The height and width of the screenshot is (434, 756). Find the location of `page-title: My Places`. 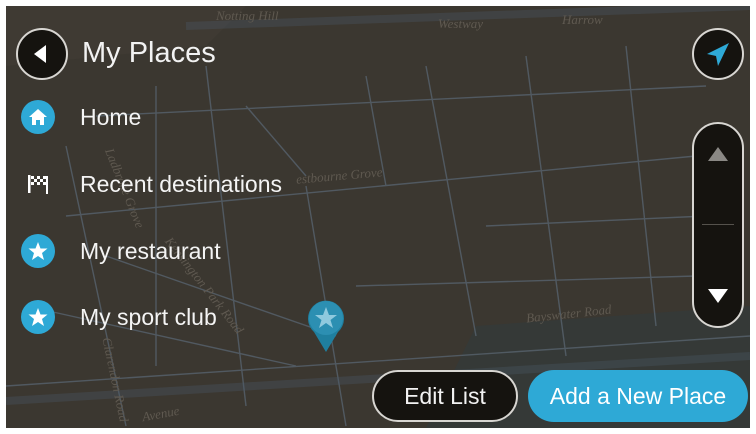

page-title: My Places is located at coordinates (149, 53).